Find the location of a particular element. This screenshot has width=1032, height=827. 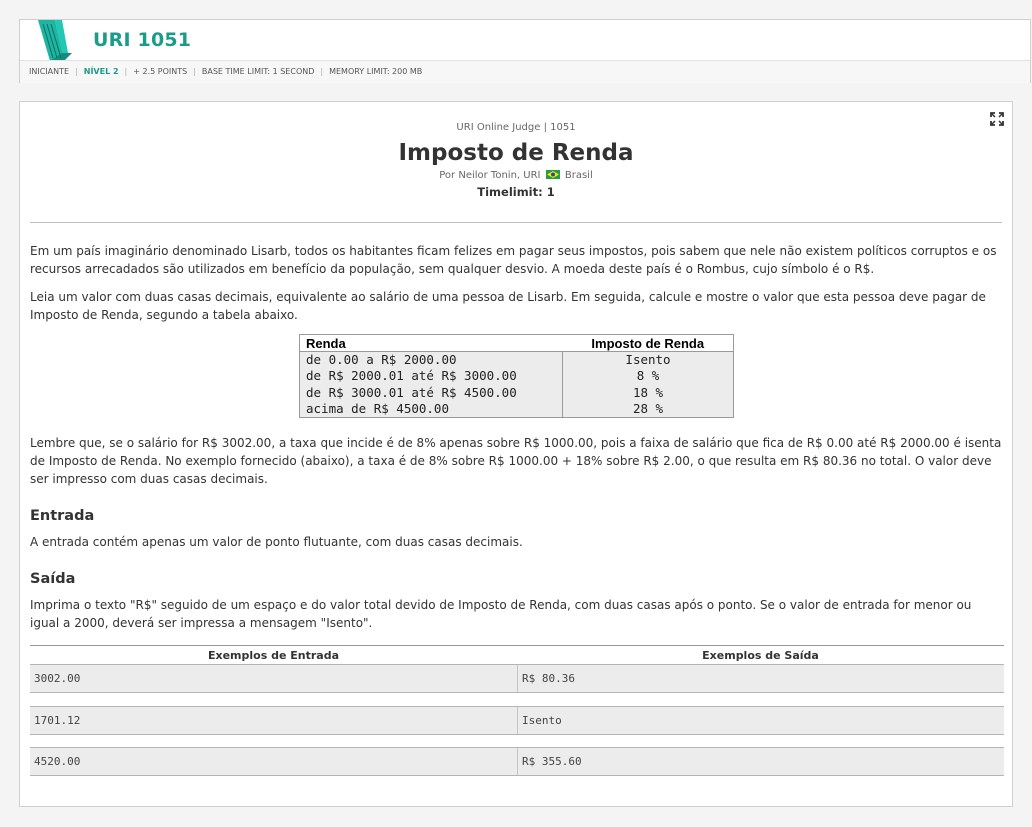

example-row: 4520.00 R$ 355.60 is located at coordinates (517, 761).